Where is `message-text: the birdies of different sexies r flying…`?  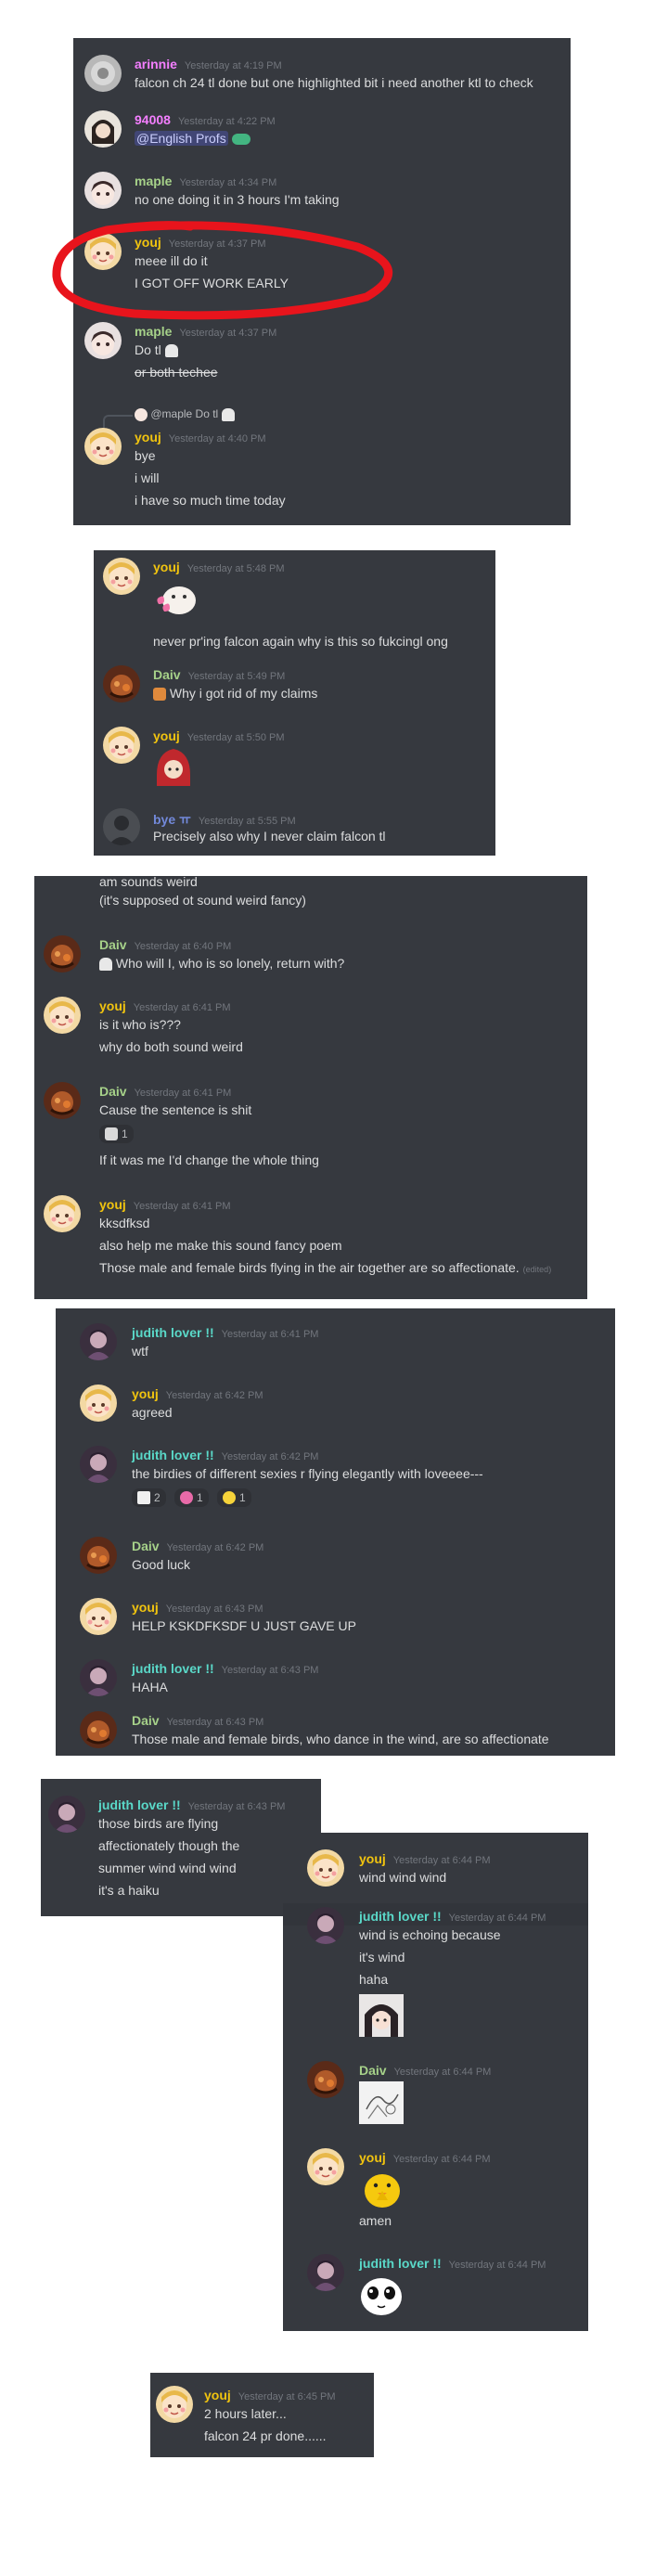 message-text: the birdies of different sexies r flying… is located at coordinates (308, 1474).